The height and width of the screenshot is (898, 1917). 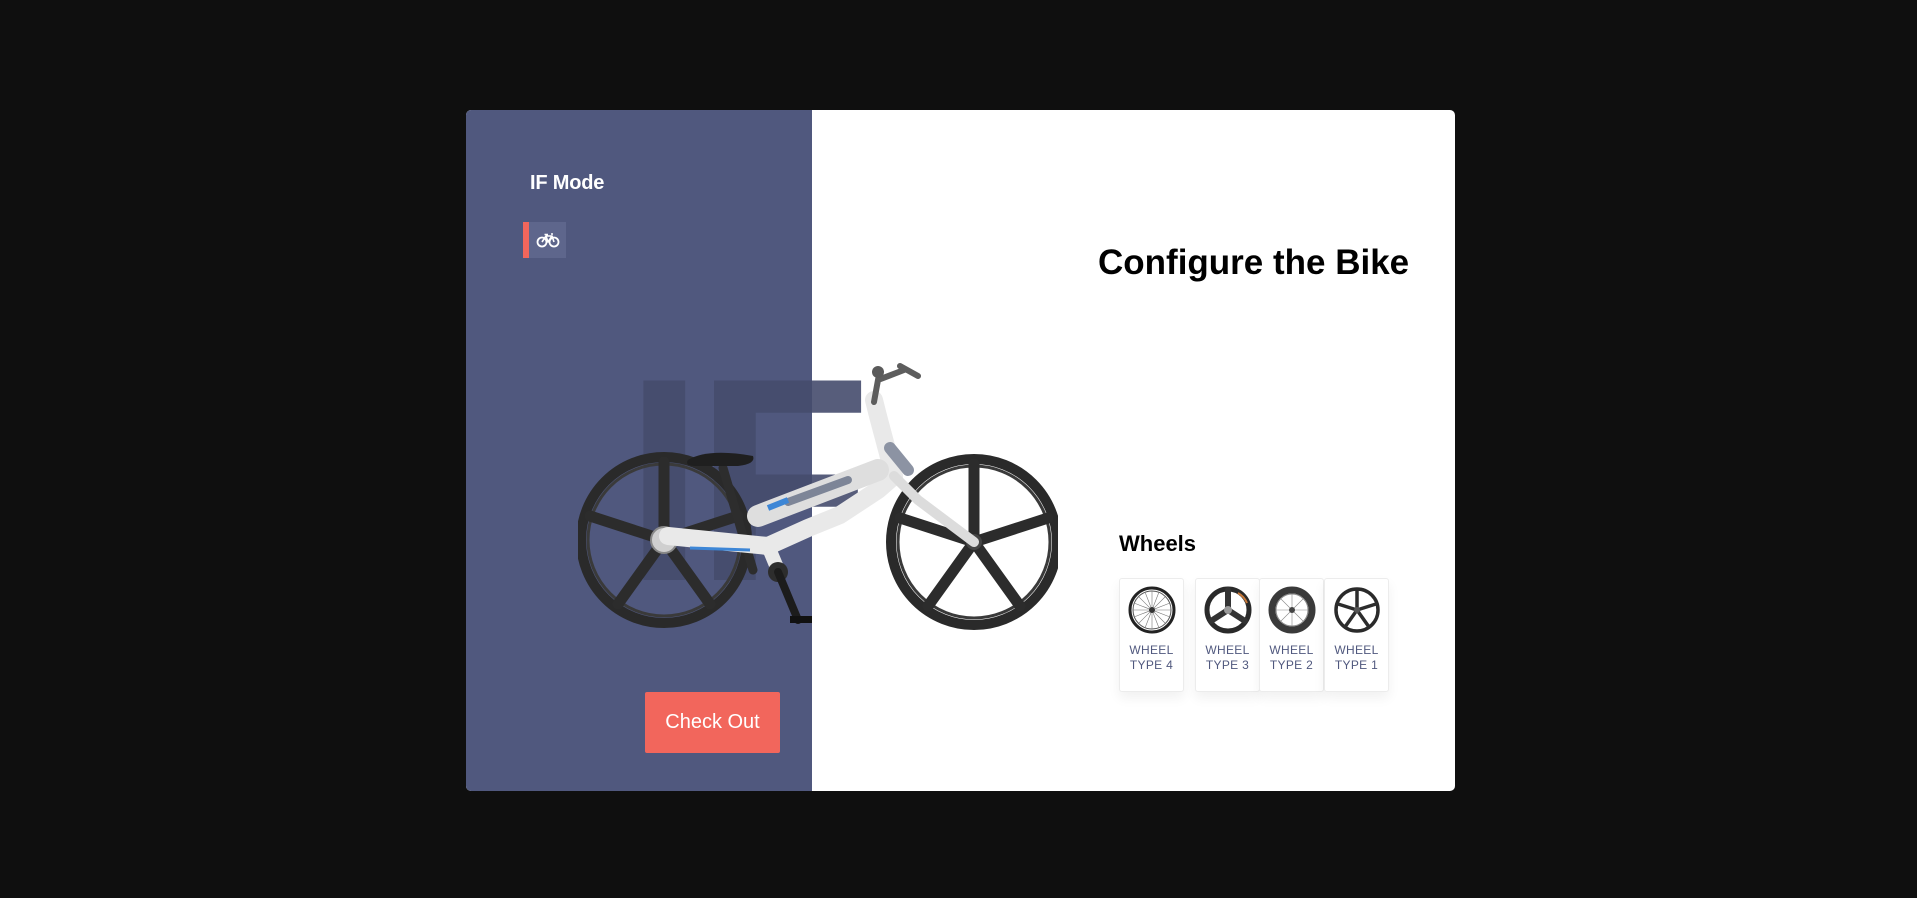 I want to click on wheels-section-title: Wheels, so click(x=1158, y=543).